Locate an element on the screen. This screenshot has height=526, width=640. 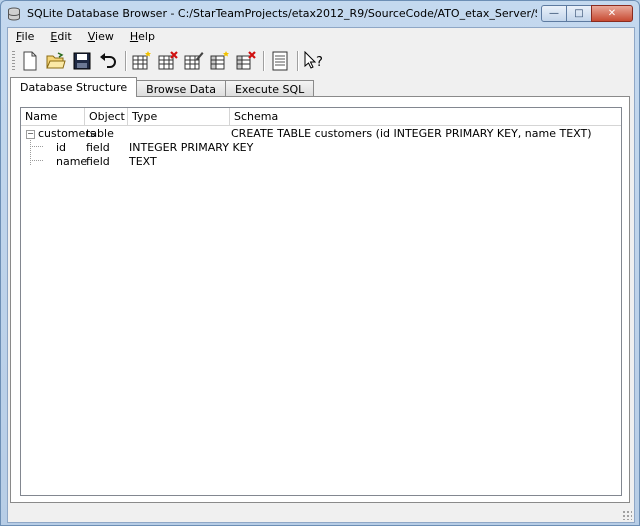
delete-table-icon is located at coordinates (168, 60).